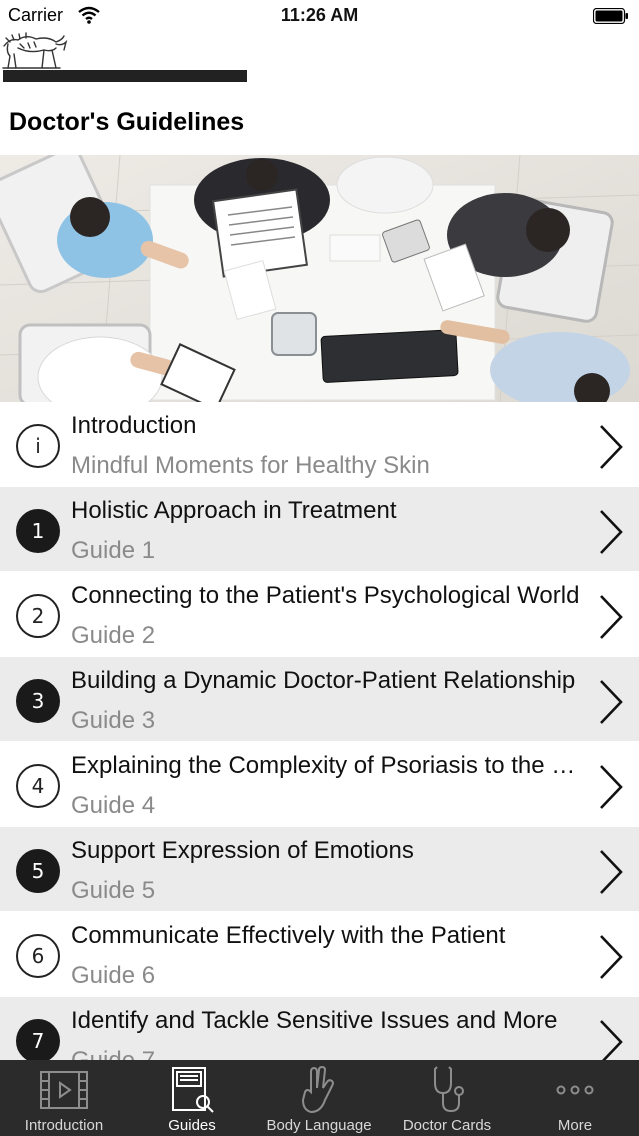  What do you see at coordinates (447, 1125) in the screenshot?
I see `tab-label: Doctor Cards` at bounding box center [447, 1125].